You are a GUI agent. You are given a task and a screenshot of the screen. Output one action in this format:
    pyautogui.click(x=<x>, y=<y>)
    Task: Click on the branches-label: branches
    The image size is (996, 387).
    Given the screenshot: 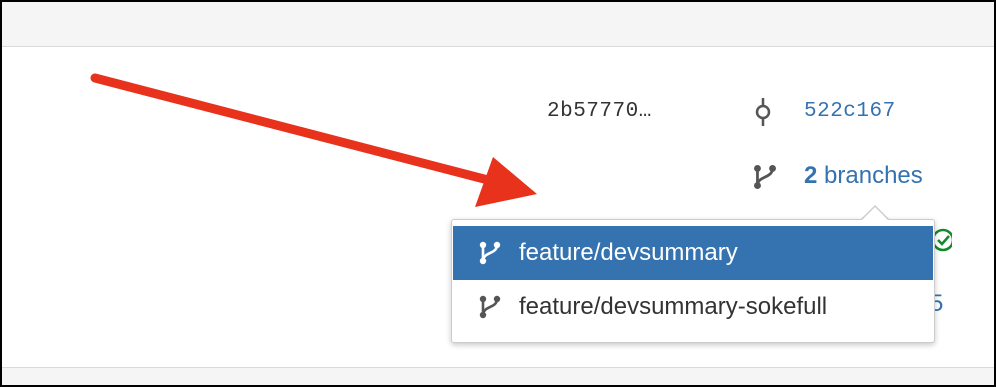 What is the action you would take?
    pyautogui.click(x=873, y=175)
    